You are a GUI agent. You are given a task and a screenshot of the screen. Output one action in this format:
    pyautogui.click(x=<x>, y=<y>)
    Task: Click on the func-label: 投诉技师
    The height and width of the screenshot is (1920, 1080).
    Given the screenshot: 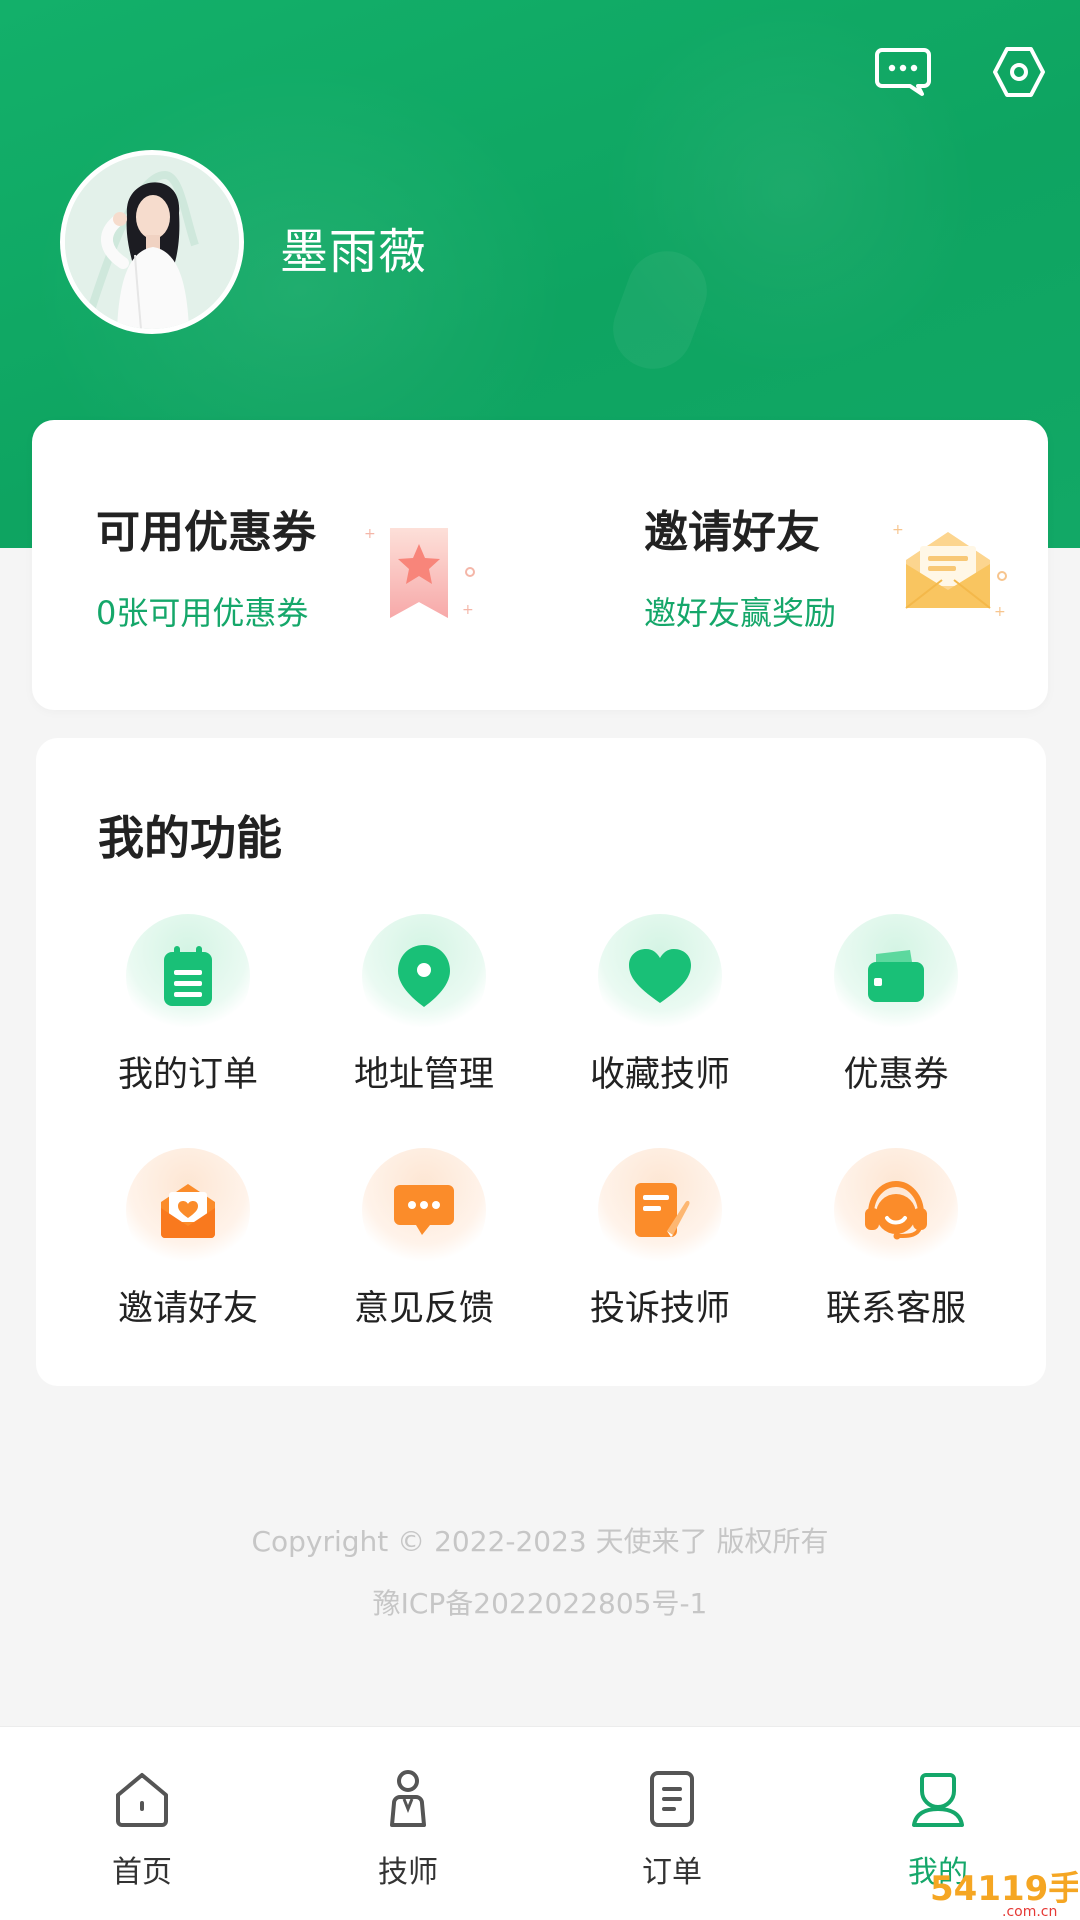 What is the action you would take?
    pyautogui.click(x=659, y=1309)
    